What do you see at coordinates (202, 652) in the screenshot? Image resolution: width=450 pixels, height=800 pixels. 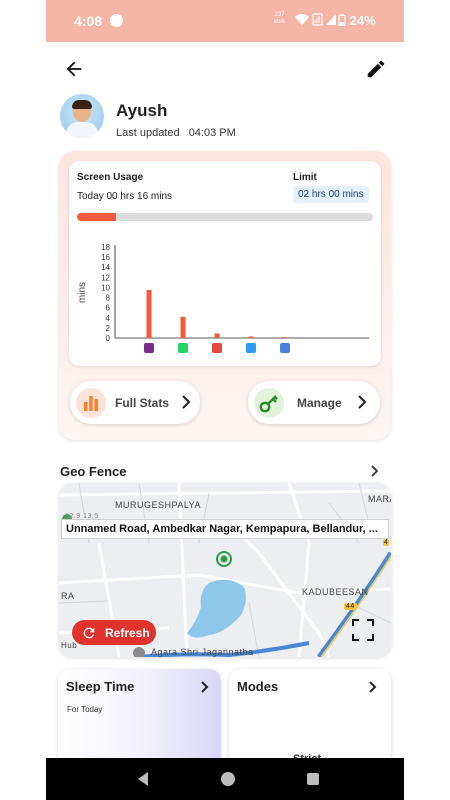 I see `place-agara: Agara Shri Jagannatha` at bounding box center [202, 652].